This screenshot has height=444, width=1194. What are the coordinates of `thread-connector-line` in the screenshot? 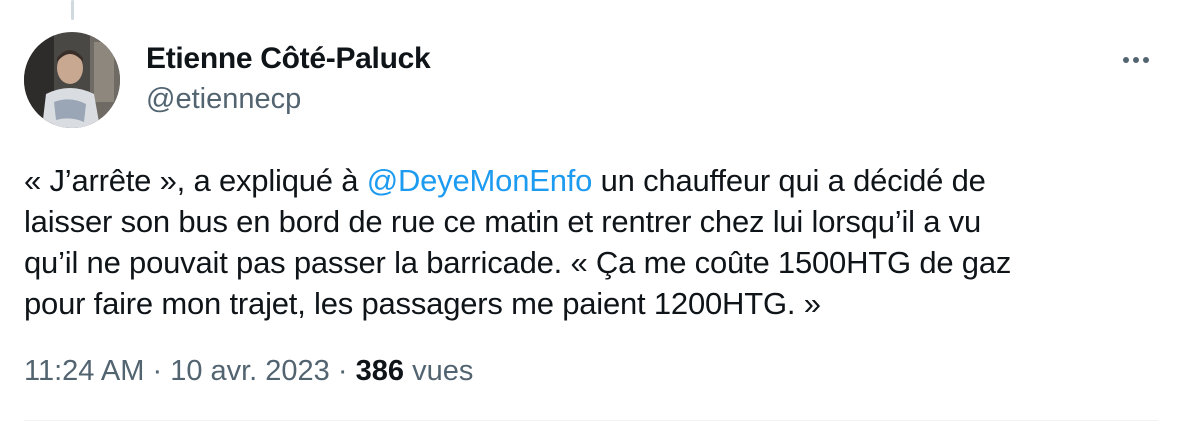 It's located at (72, 10).